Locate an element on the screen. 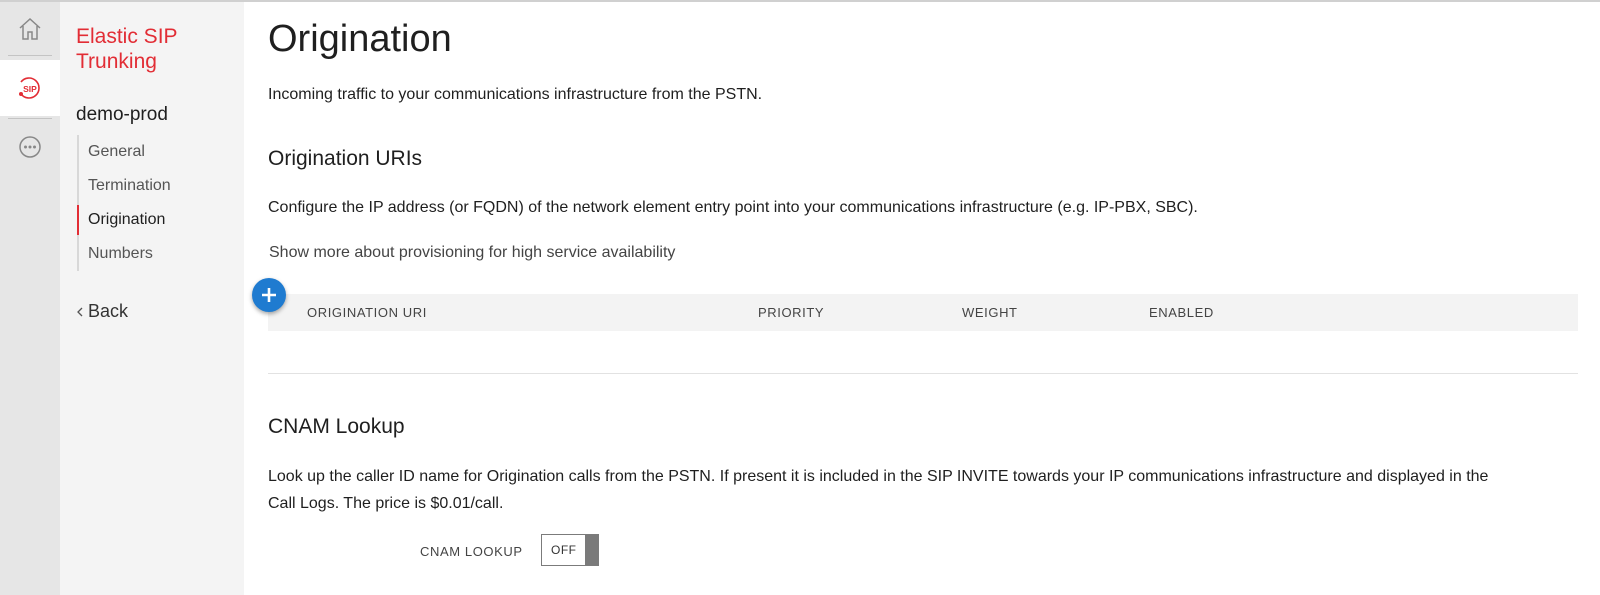 Image resolution: width=1600 pixels, height=595 pixels. rail-sip: SIP is located at coordinates (30, 88).